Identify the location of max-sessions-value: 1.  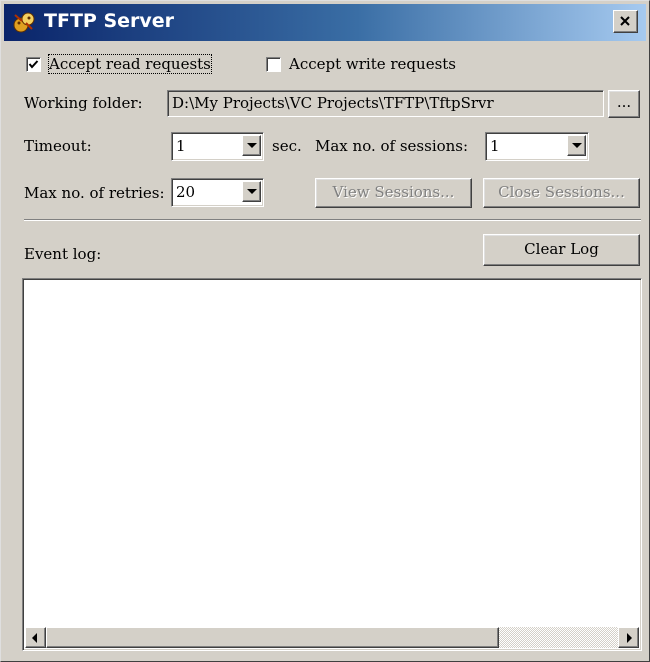
(495, 146).